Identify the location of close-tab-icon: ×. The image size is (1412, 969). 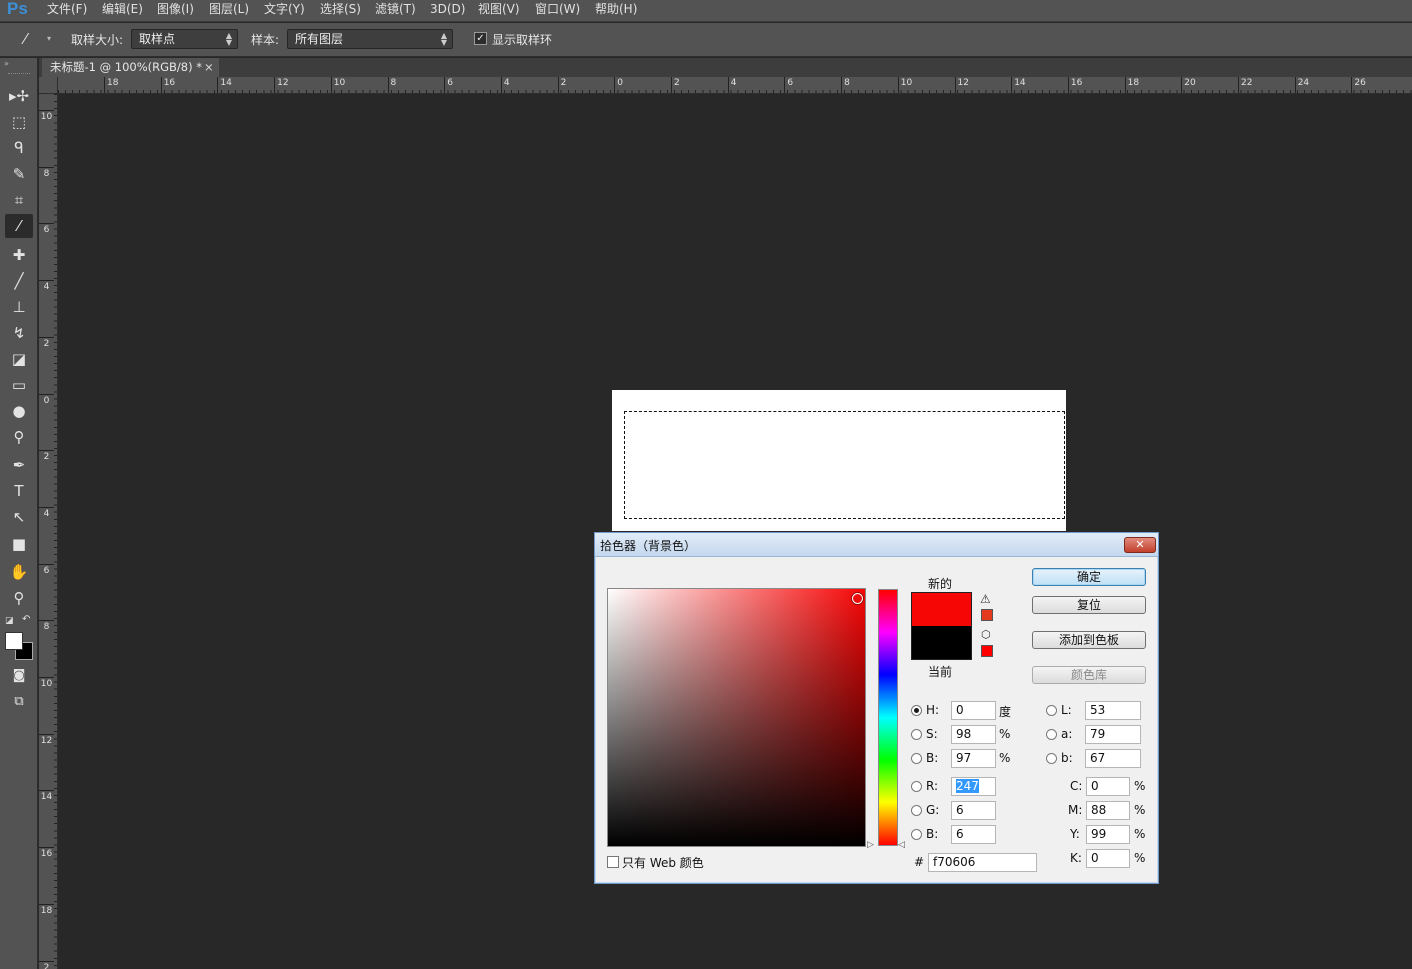
(209, 67).